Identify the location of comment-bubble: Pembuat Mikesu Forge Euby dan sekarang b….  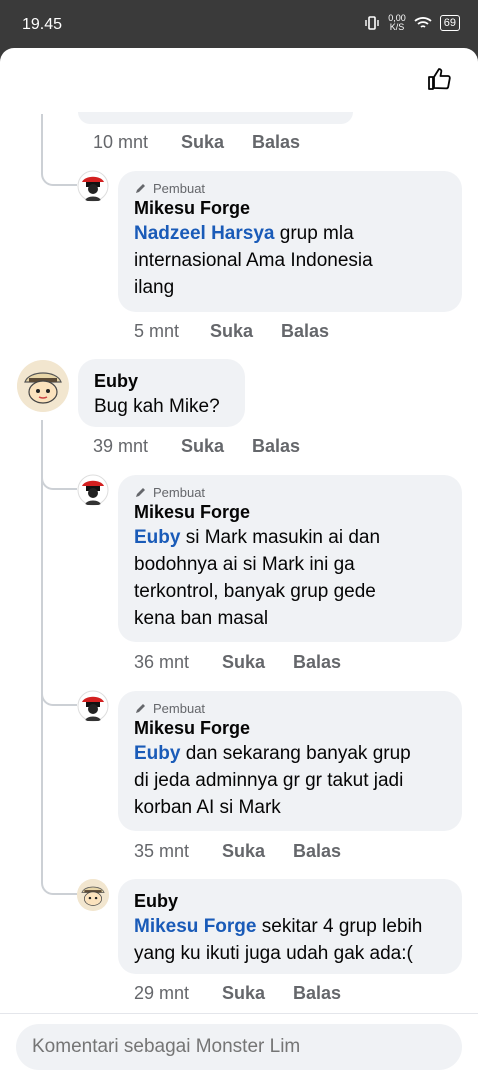
(290, 761).